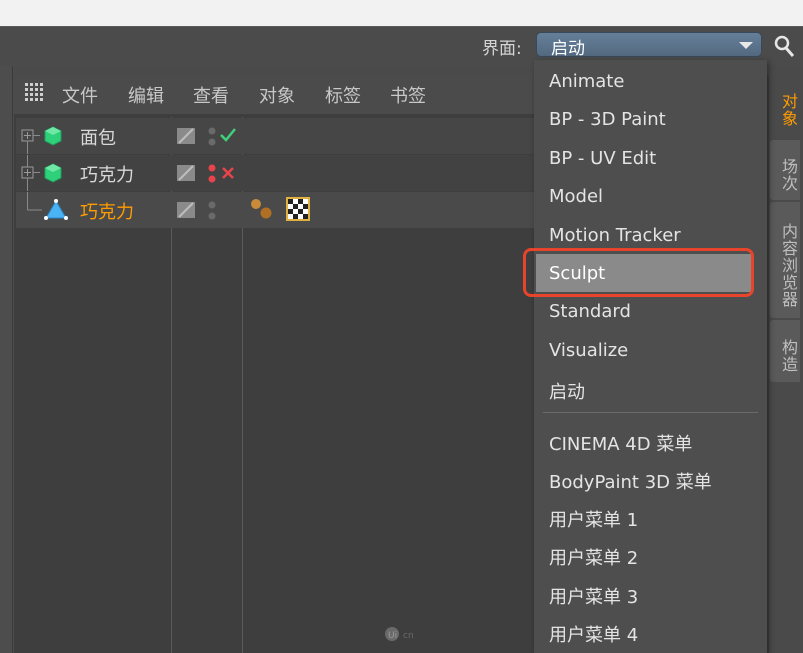 This screenshot has width=803, height=653. What do you see at coordinates (343, 95) in the screenshot?
I see `menu-tags: 标签` at bounding box center [343, 95].